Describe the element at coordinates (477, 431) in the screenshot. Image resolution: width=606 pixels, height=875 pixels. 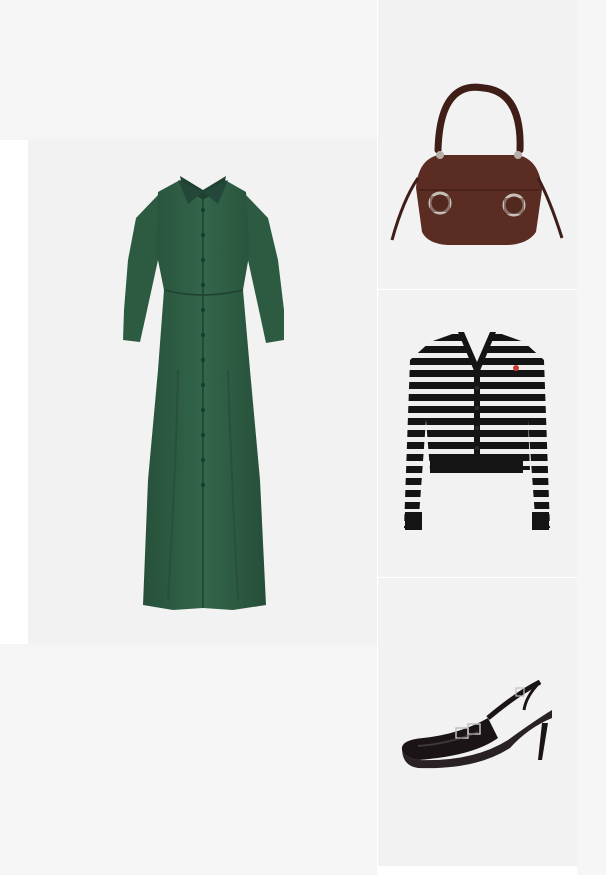
I see `striped-cardigan-image` at that location.